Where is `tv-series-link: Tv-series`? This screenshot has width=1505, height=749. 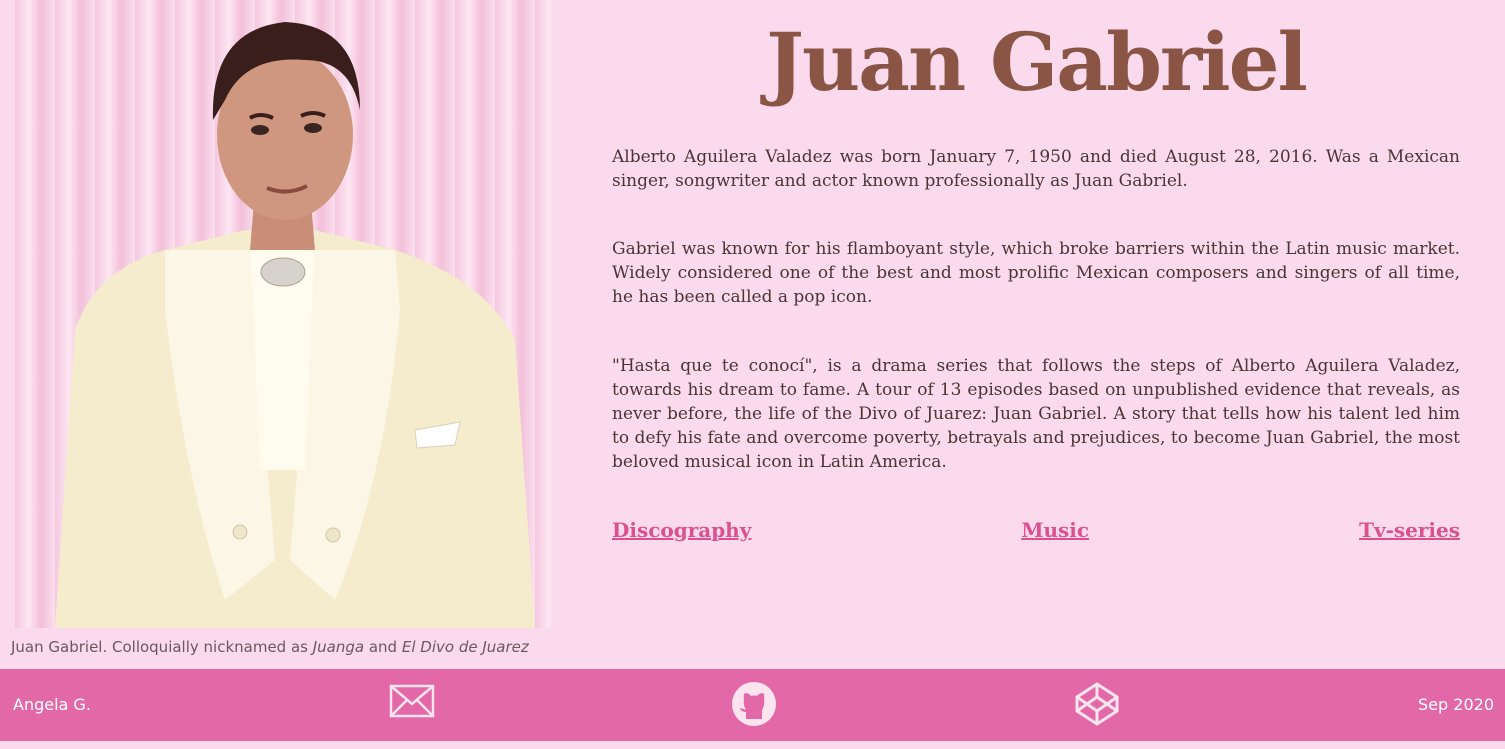
tv-series-link: Tv-series is located at coordinates (1409, 530).